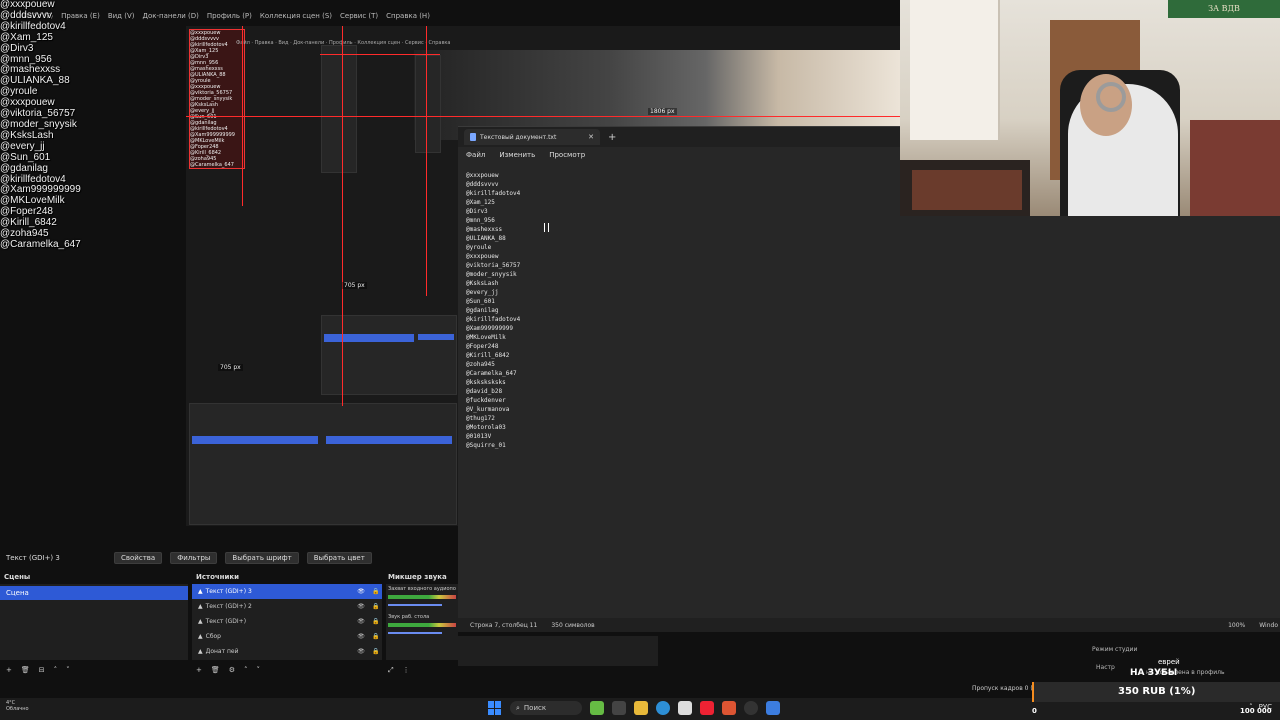  Describe the element at coordinates (493, 265) in the screenshot. I see `notepad-line: @viktoria_56757` at that location.